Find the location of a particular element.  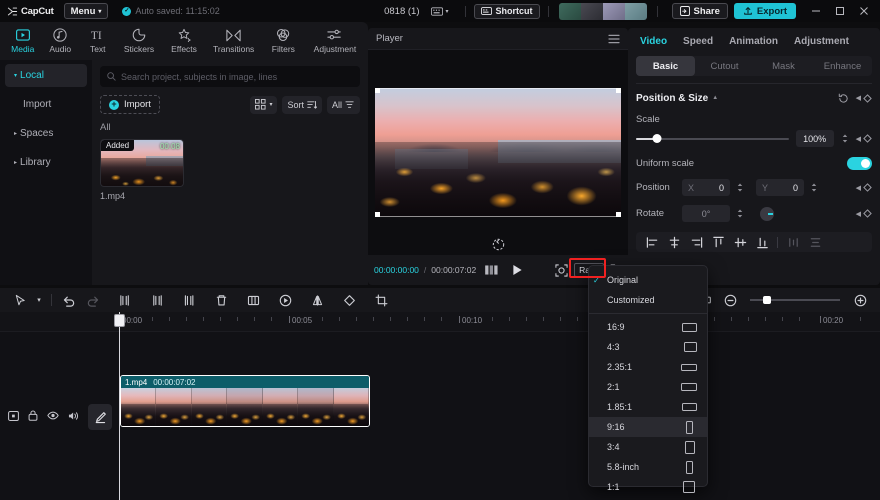

eye-icon is located at coordinates (53, 415).